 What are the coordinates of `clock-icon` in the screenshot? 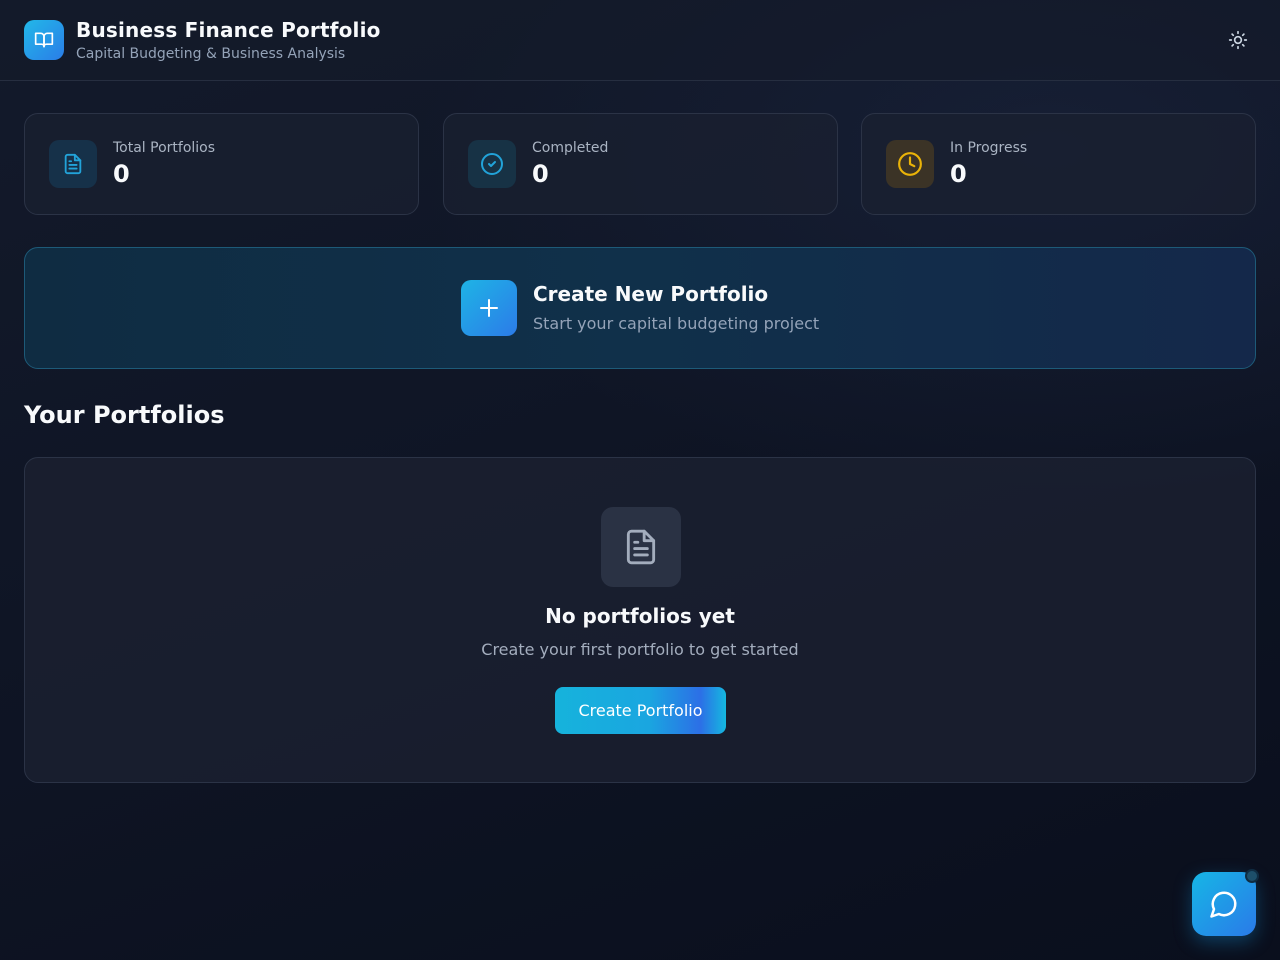 It's located at (910, 164).